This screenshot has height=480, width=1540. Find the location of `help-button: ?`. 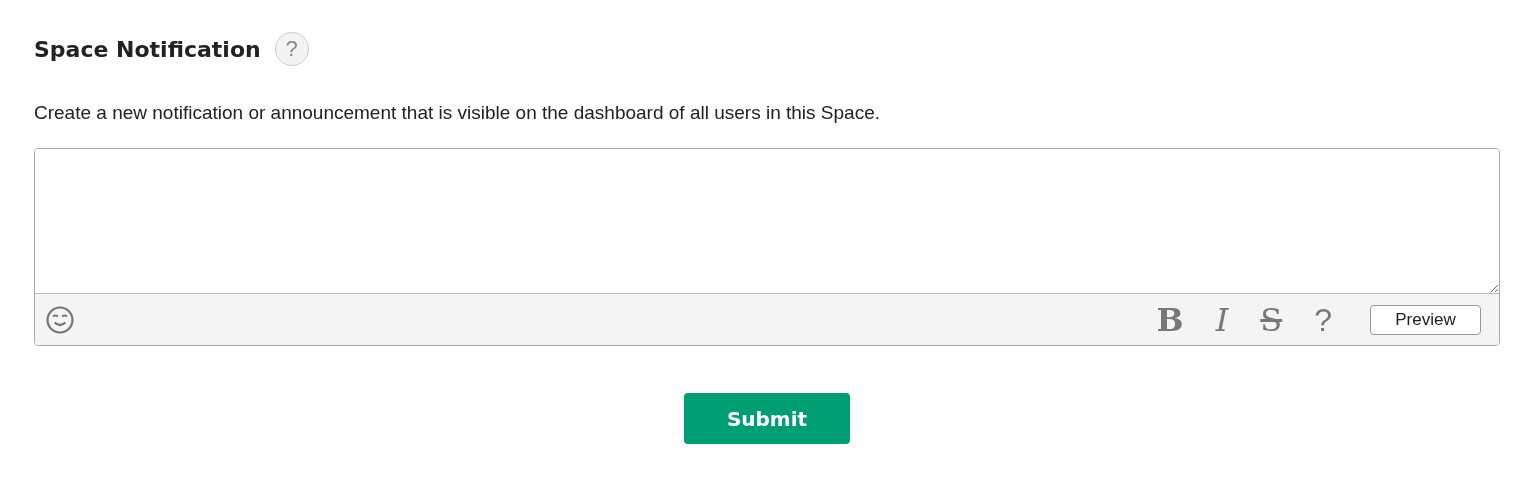

help-button: ? is located at coordinates (291, 49).